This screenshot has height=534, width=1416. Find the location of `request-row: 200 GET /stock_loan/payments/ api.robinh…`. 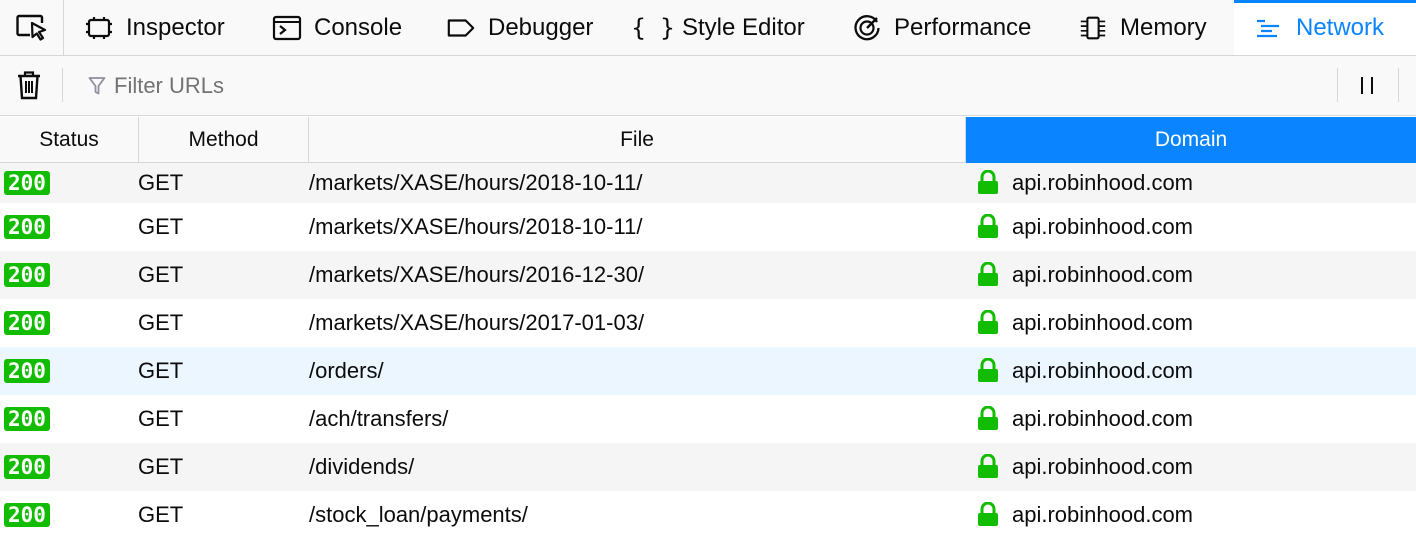

request-row: 200 GET /stock_loan/payments/ api.robinh… is located at coordinates (708, 512).